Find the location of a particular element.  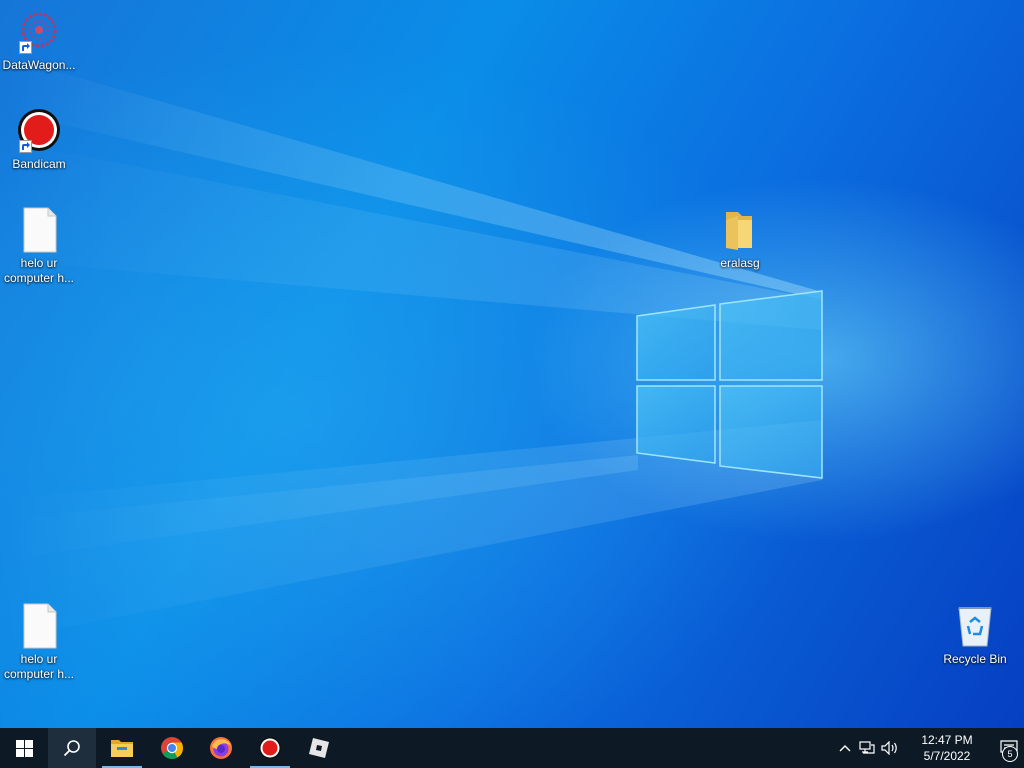

desktop-icon-label: eralasg is located at coordinates (740, 263).